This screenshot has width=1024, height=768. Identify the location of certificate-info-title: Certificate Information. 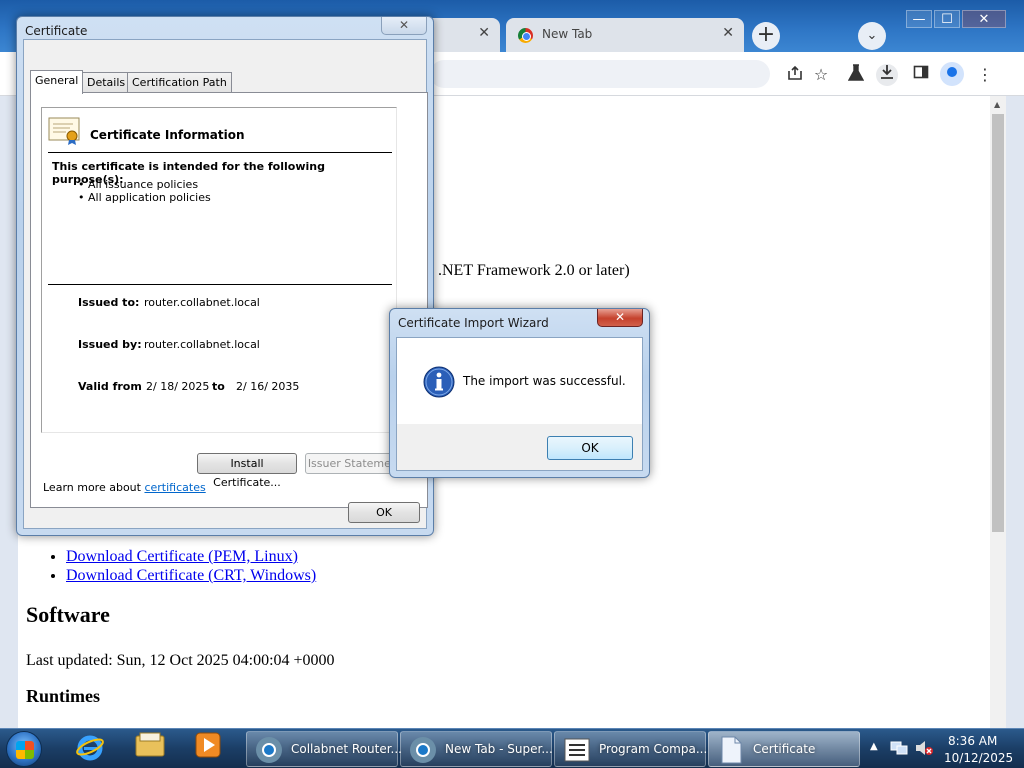
(167, 135).